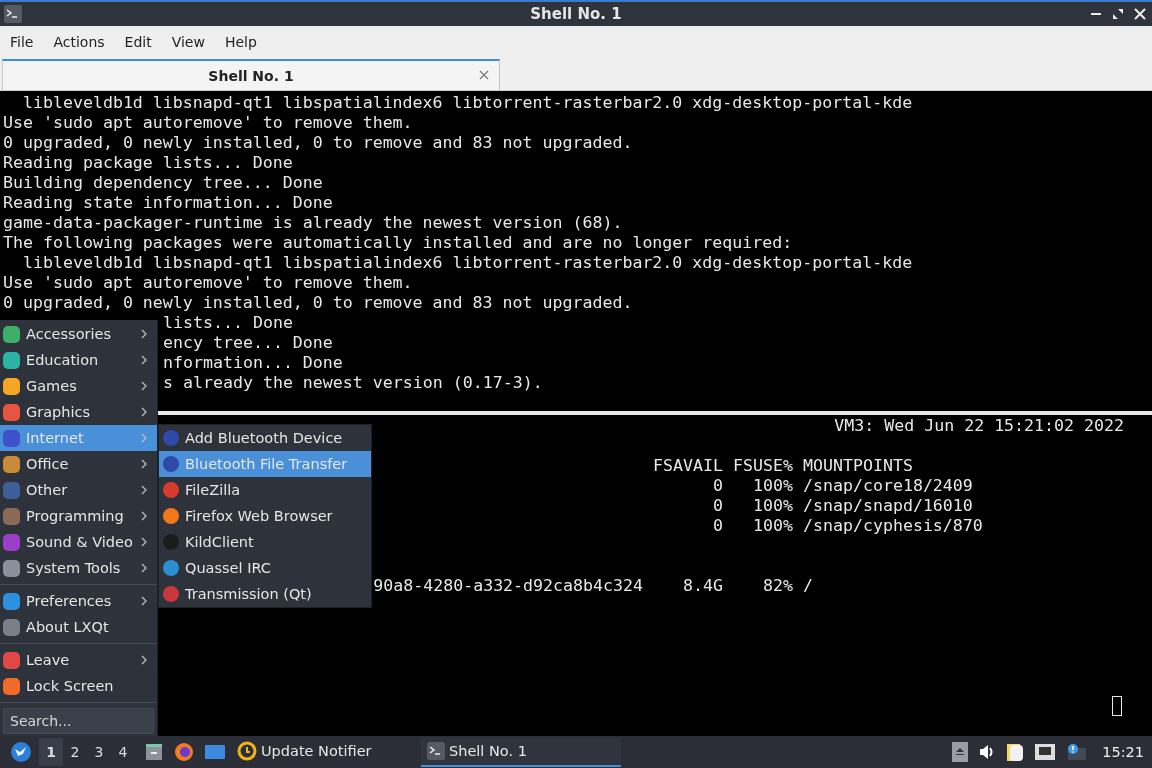  Describe the element at coordinates (168, 202) in the screenshot. I see `terminal-line: Reading state information... Done` at that location.